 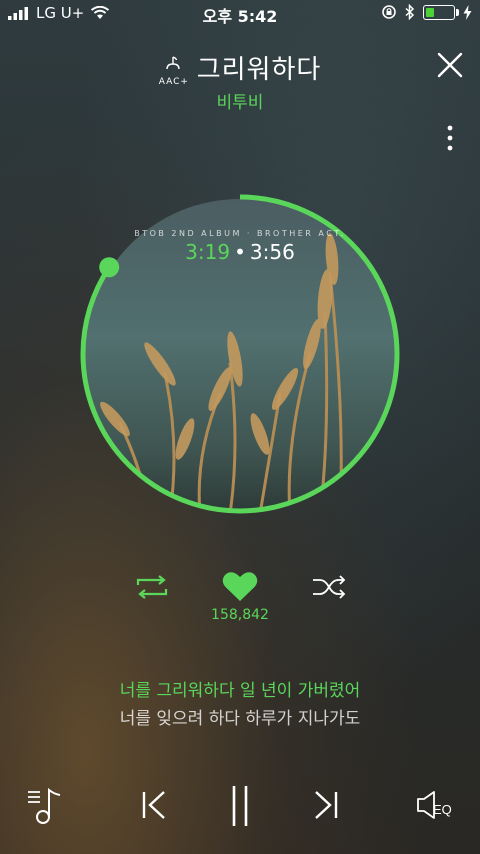 I want to click on aac-badge: AAC+, so click(x=173, y=67).